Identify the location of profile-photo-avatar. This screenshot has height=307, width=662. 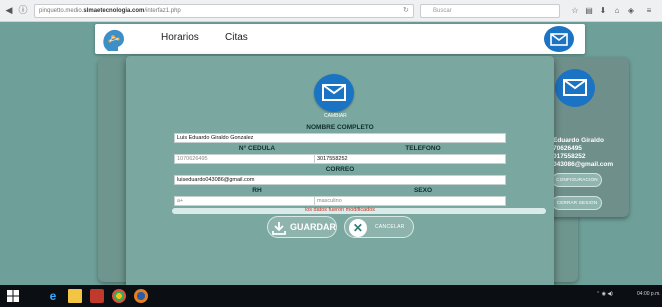
(334, 93).